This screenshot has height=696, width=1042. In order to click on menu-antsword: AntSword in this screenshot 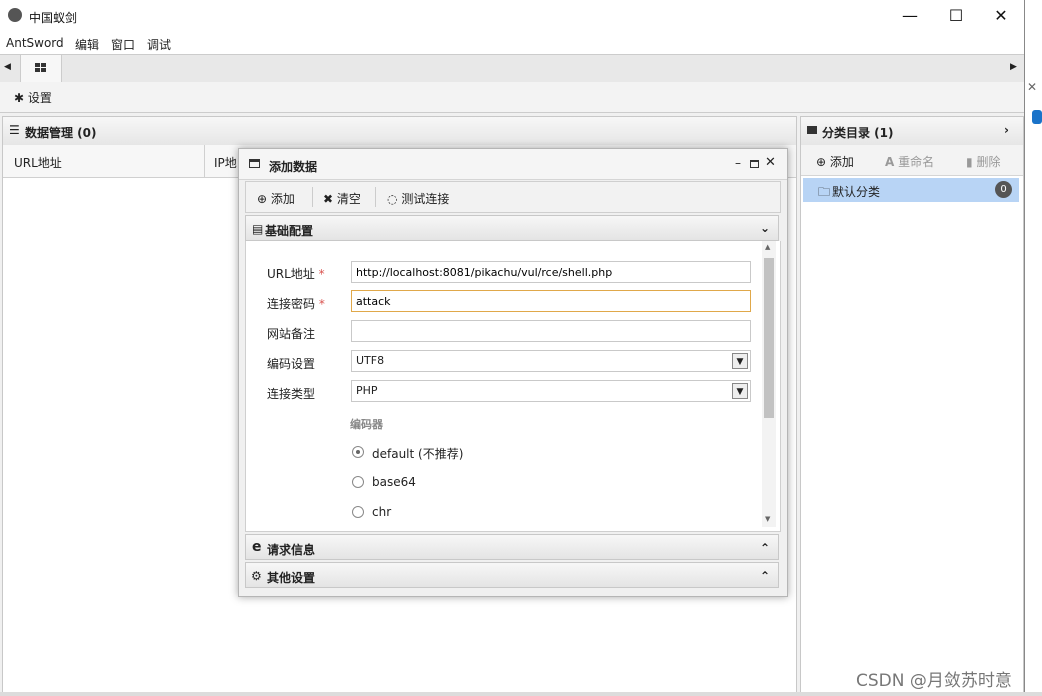, I will do `click(35, 43)`.